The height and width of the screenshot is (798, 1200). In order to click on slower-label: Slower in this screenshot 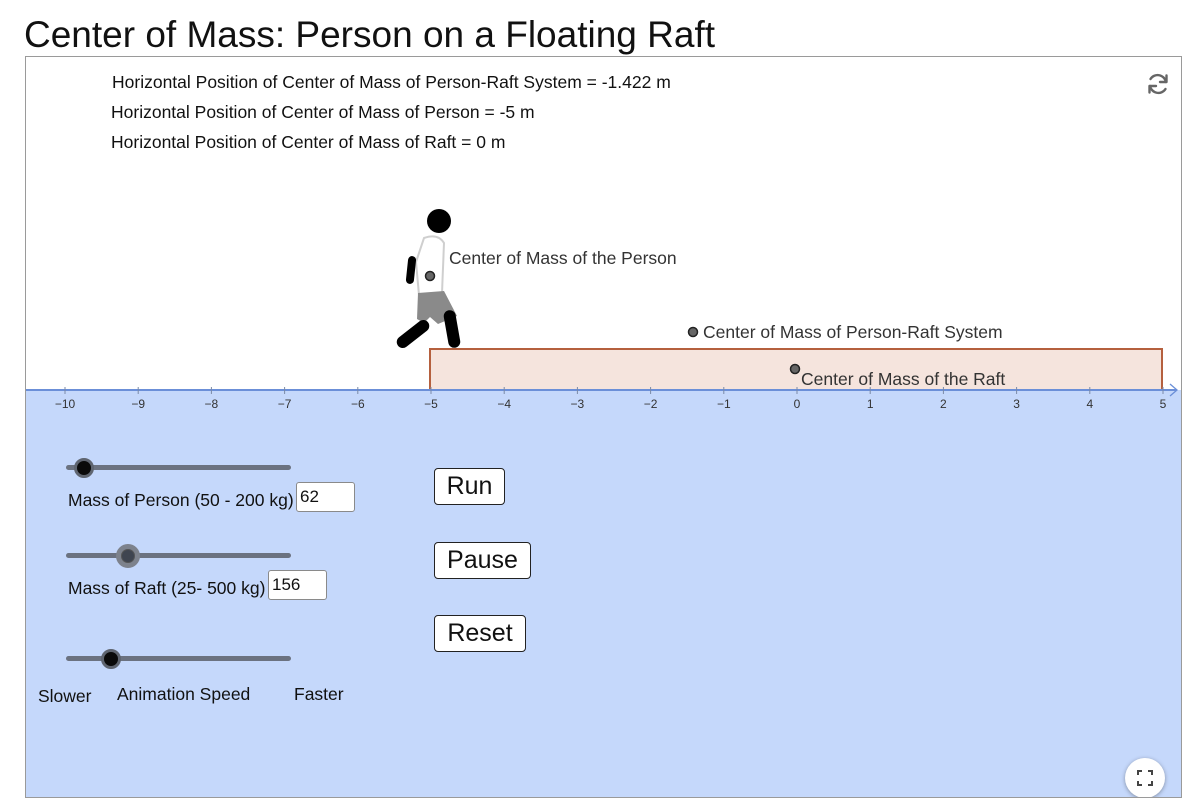, I will do `click(65, 696)`.